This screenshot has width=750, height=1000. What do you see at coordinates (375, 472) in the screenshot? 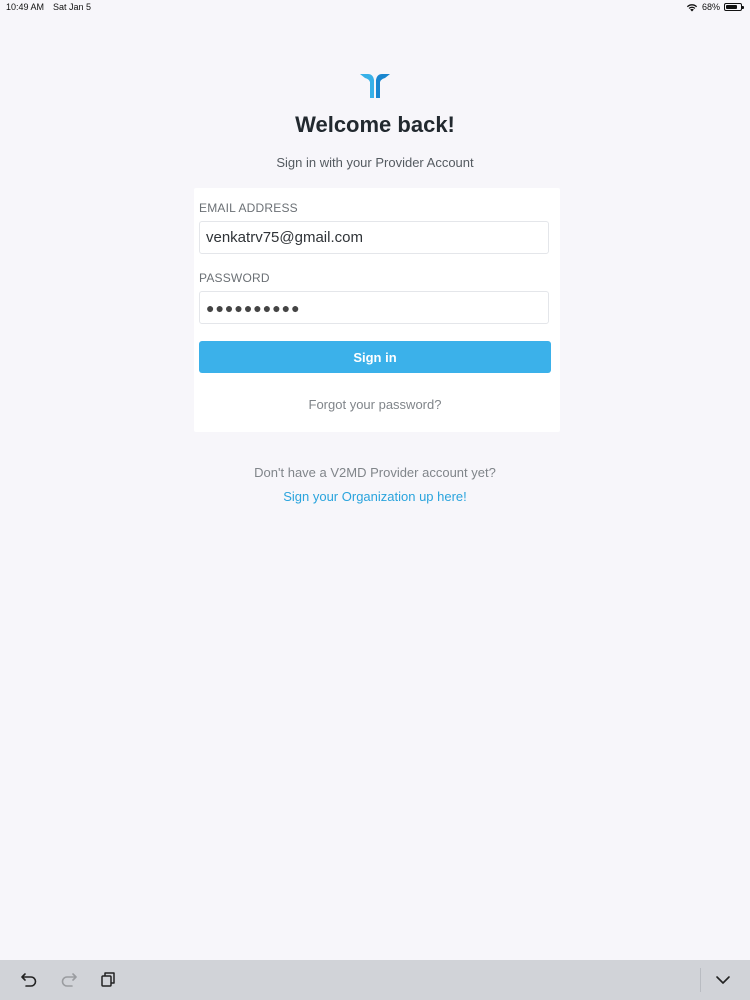
I see `no-account-text: Don't have a V2MD Provider account yet?` at bounding box center [375, 472].